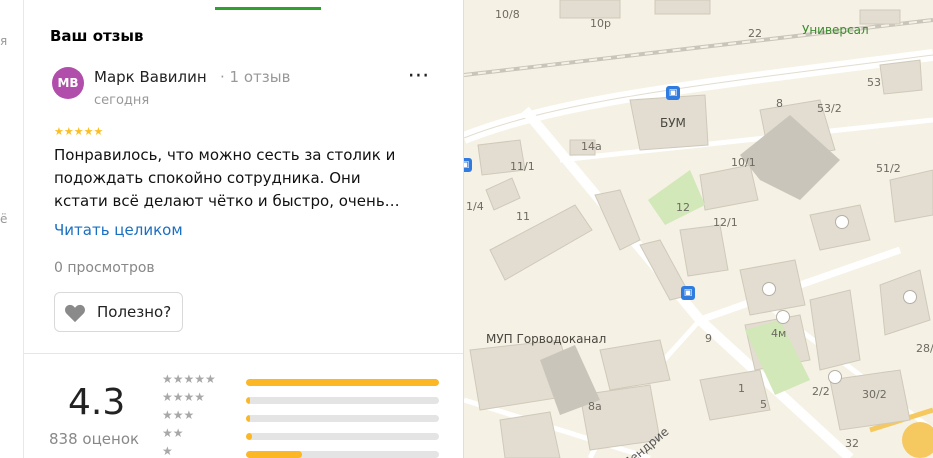 The height and width of the screenshot is (458, 933). I want to click on map-label-building: 10/8, so click(507, 14).